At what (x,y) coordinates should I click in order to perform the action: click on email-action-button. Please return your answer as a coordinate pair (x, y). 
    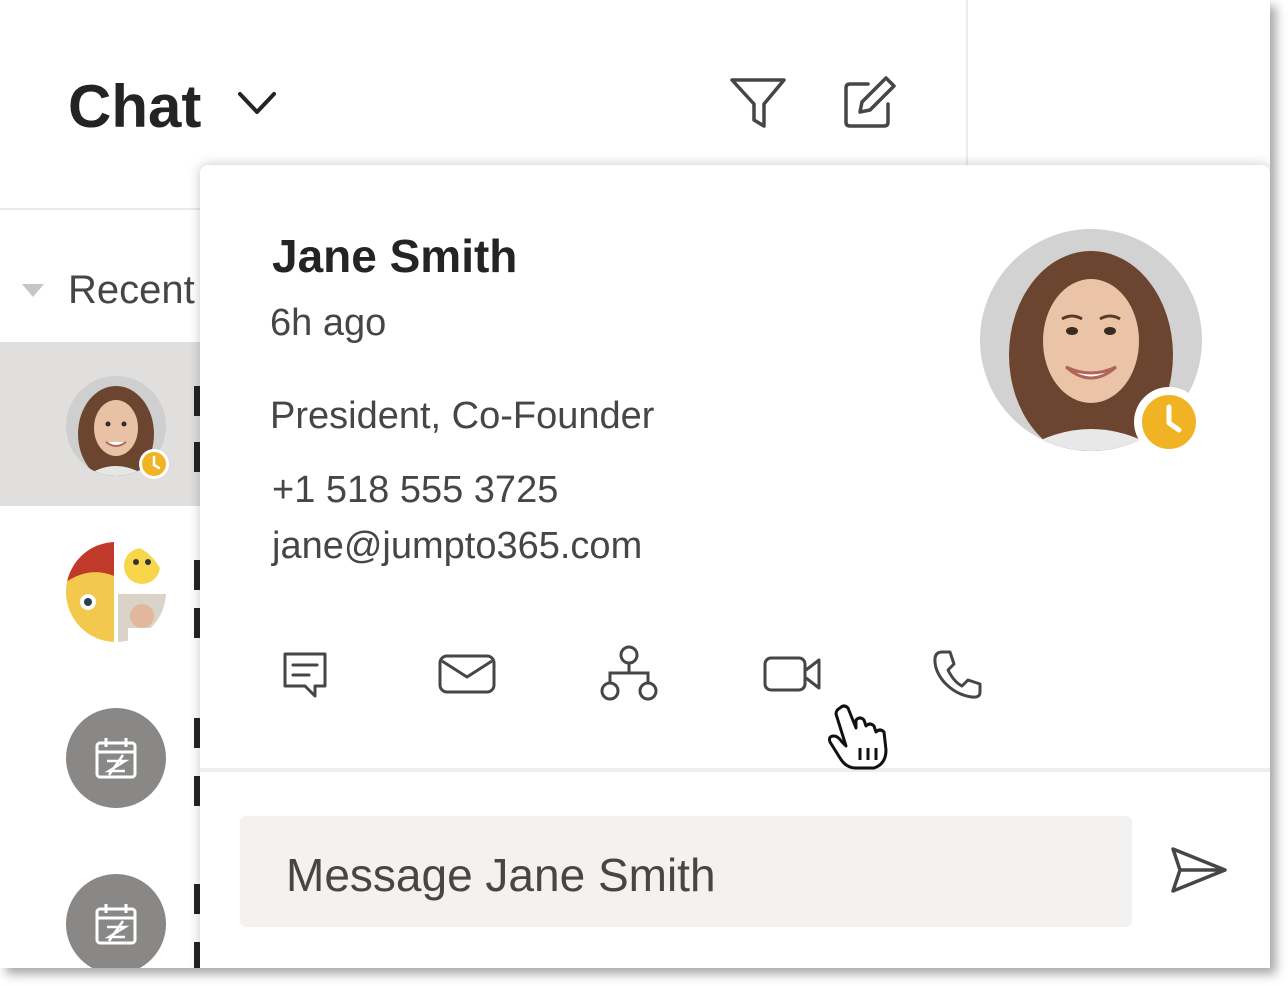
    Looking at the image, I should click on (467, 674).